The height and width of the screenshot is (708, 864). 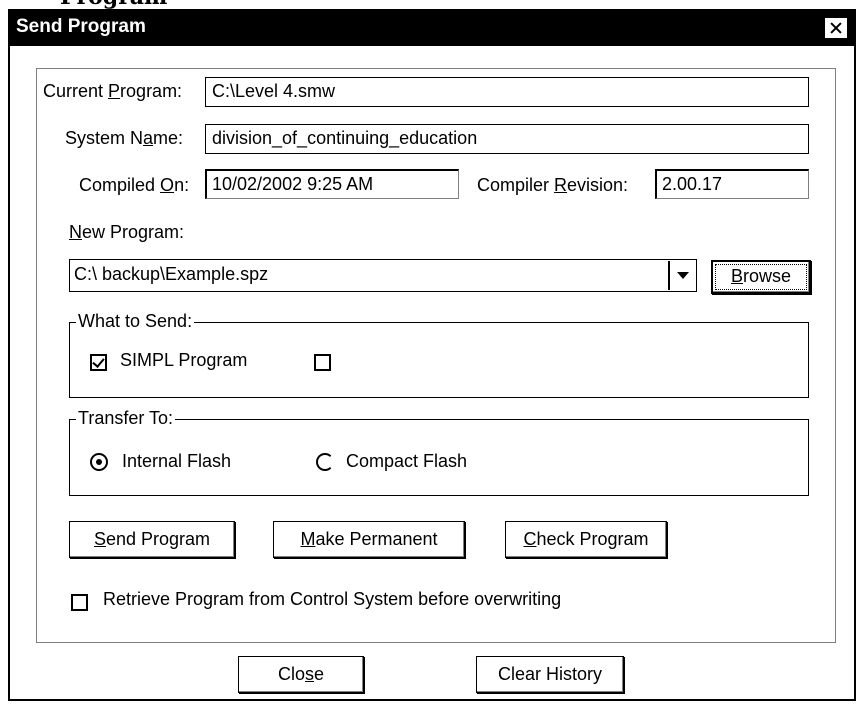 I want to click on label-part: end Program, so click(x=158, y=539).